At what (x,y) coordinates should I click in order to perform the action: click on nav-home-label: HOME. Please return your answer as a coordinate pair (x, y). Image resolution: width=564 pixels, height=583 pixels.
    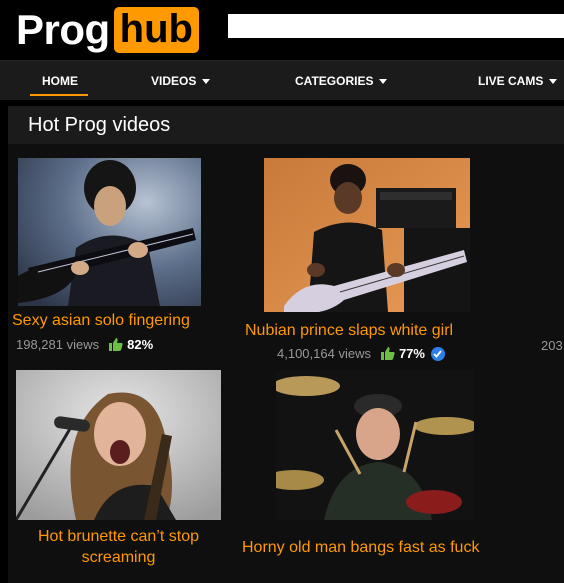
    Looking at the image, I should click on (60, 81).